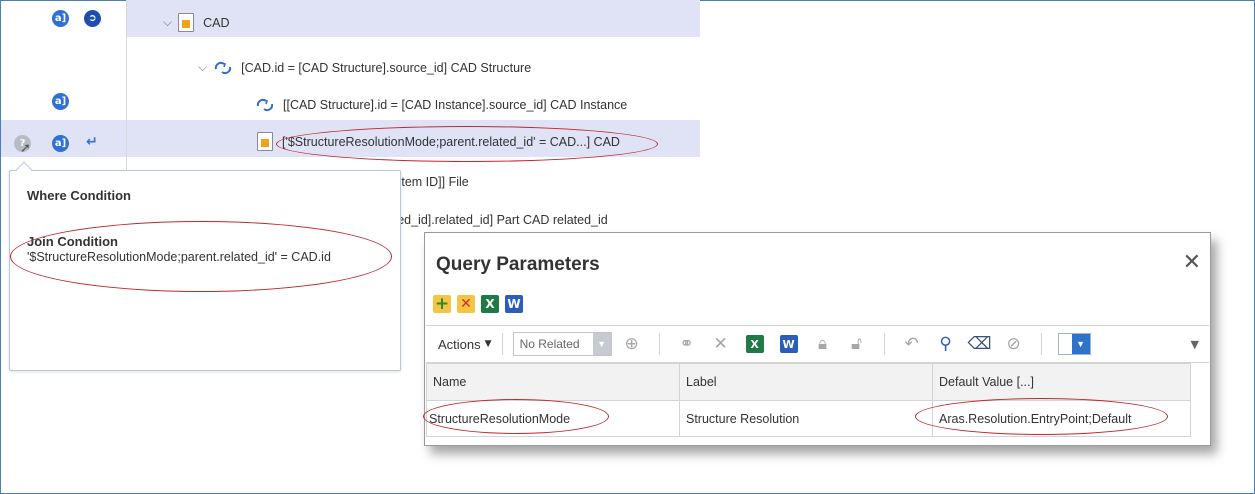 The image size is (1255, 494). What do you see at coordinates (823, 344) in the screenshot?
I see `lock-icon: 🔒︎` at bounding box center [823, 344].